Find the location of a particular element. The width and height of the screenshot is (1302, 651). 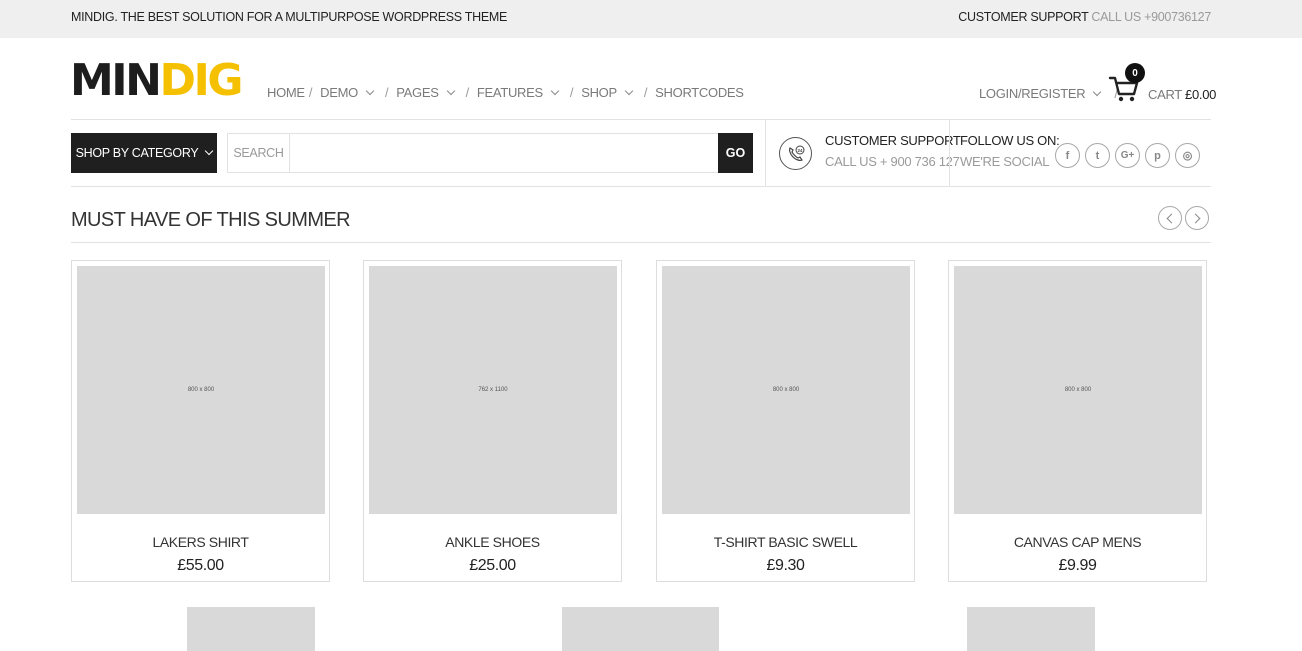

shop-by-category-button: SHOP BY CATEGORY is located at coordinates (144, 153).